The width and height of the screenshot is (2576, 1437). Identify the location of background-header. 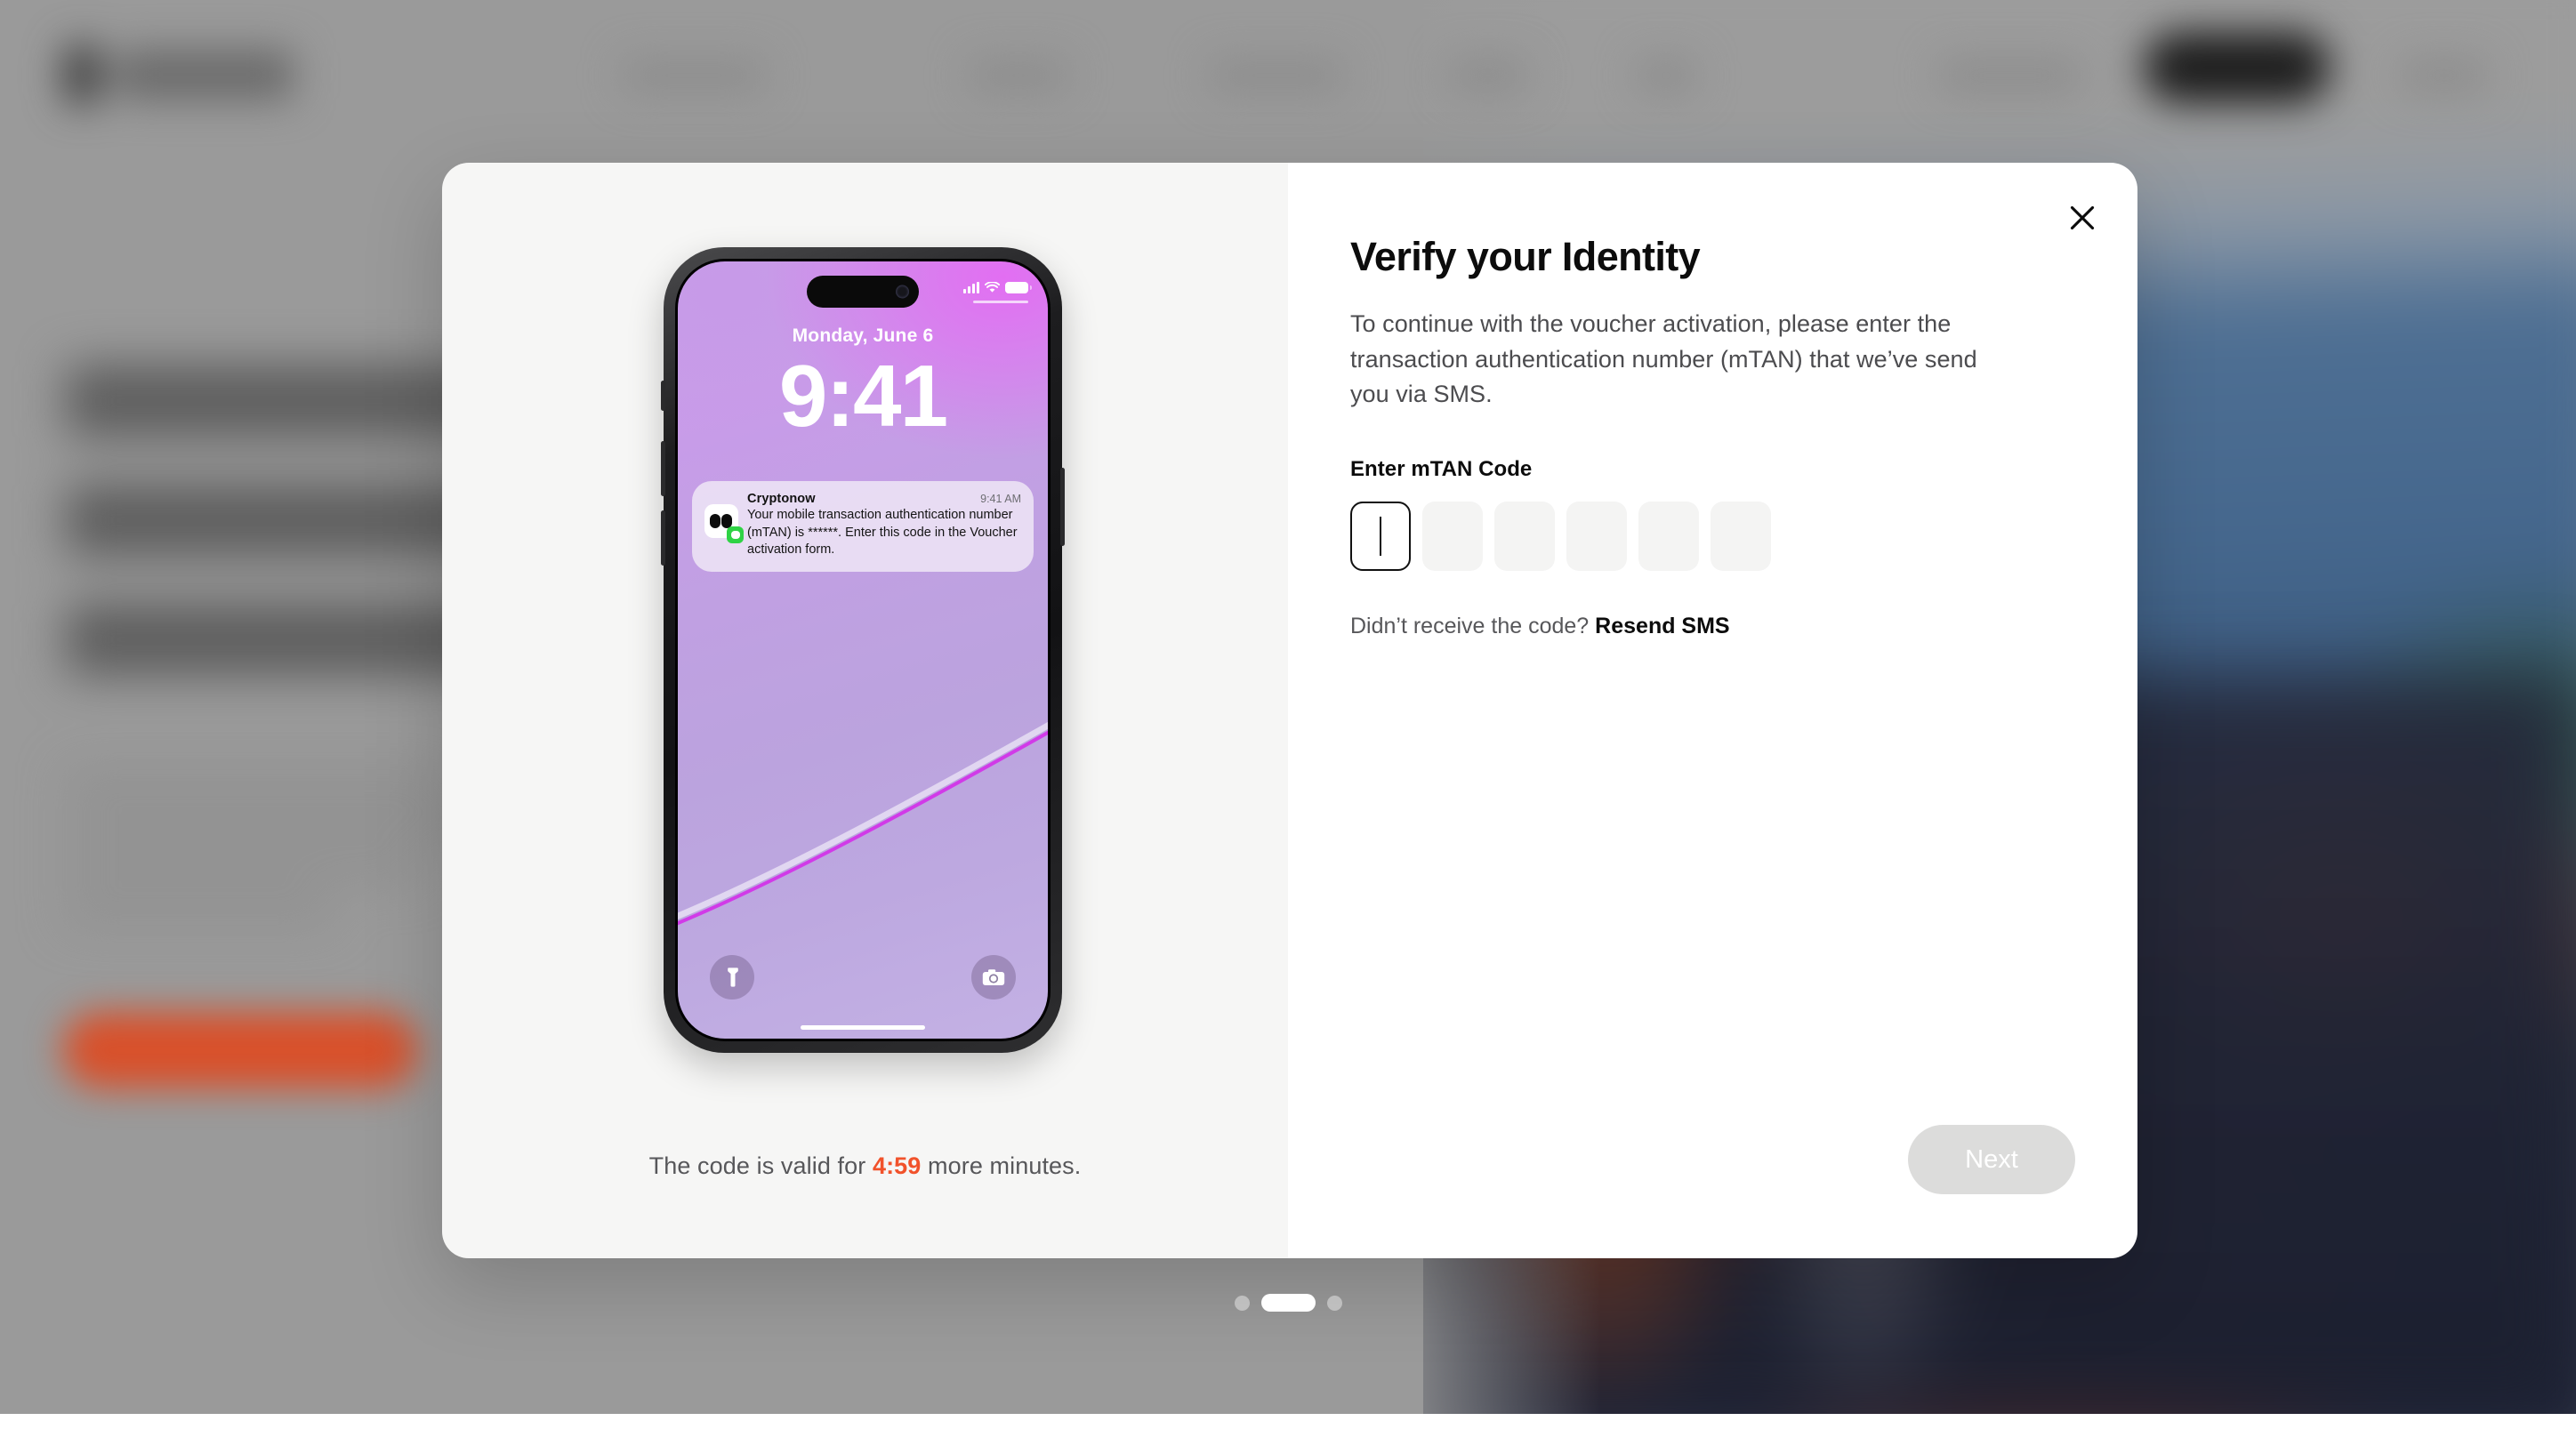
(1288, 81).